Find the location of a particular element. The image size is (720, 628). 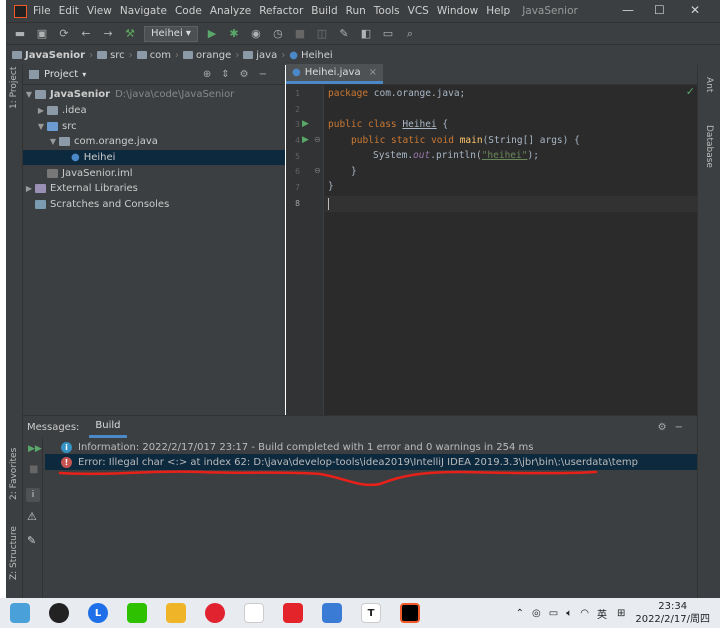

tray-app-icon: ◎ is located at coordinates (536, 613).